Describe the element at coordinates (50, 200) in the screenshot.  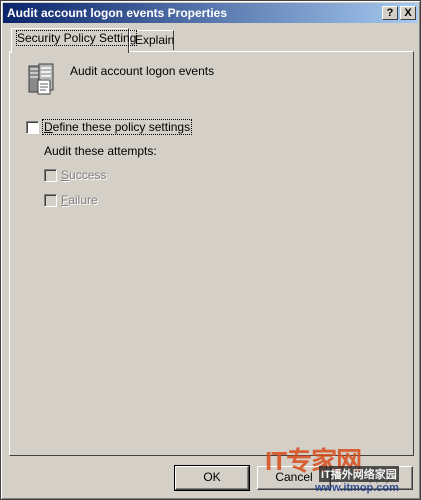
I see `failure-checkbox` at that location.